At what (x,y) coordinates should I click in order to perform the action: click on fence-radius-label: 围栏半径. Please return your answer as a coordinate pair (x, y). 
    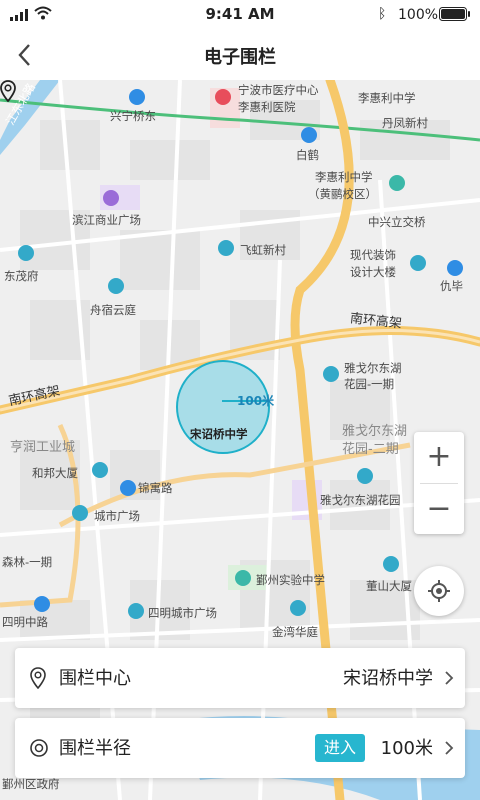
    Looking at the image, I should click on (95, 748).